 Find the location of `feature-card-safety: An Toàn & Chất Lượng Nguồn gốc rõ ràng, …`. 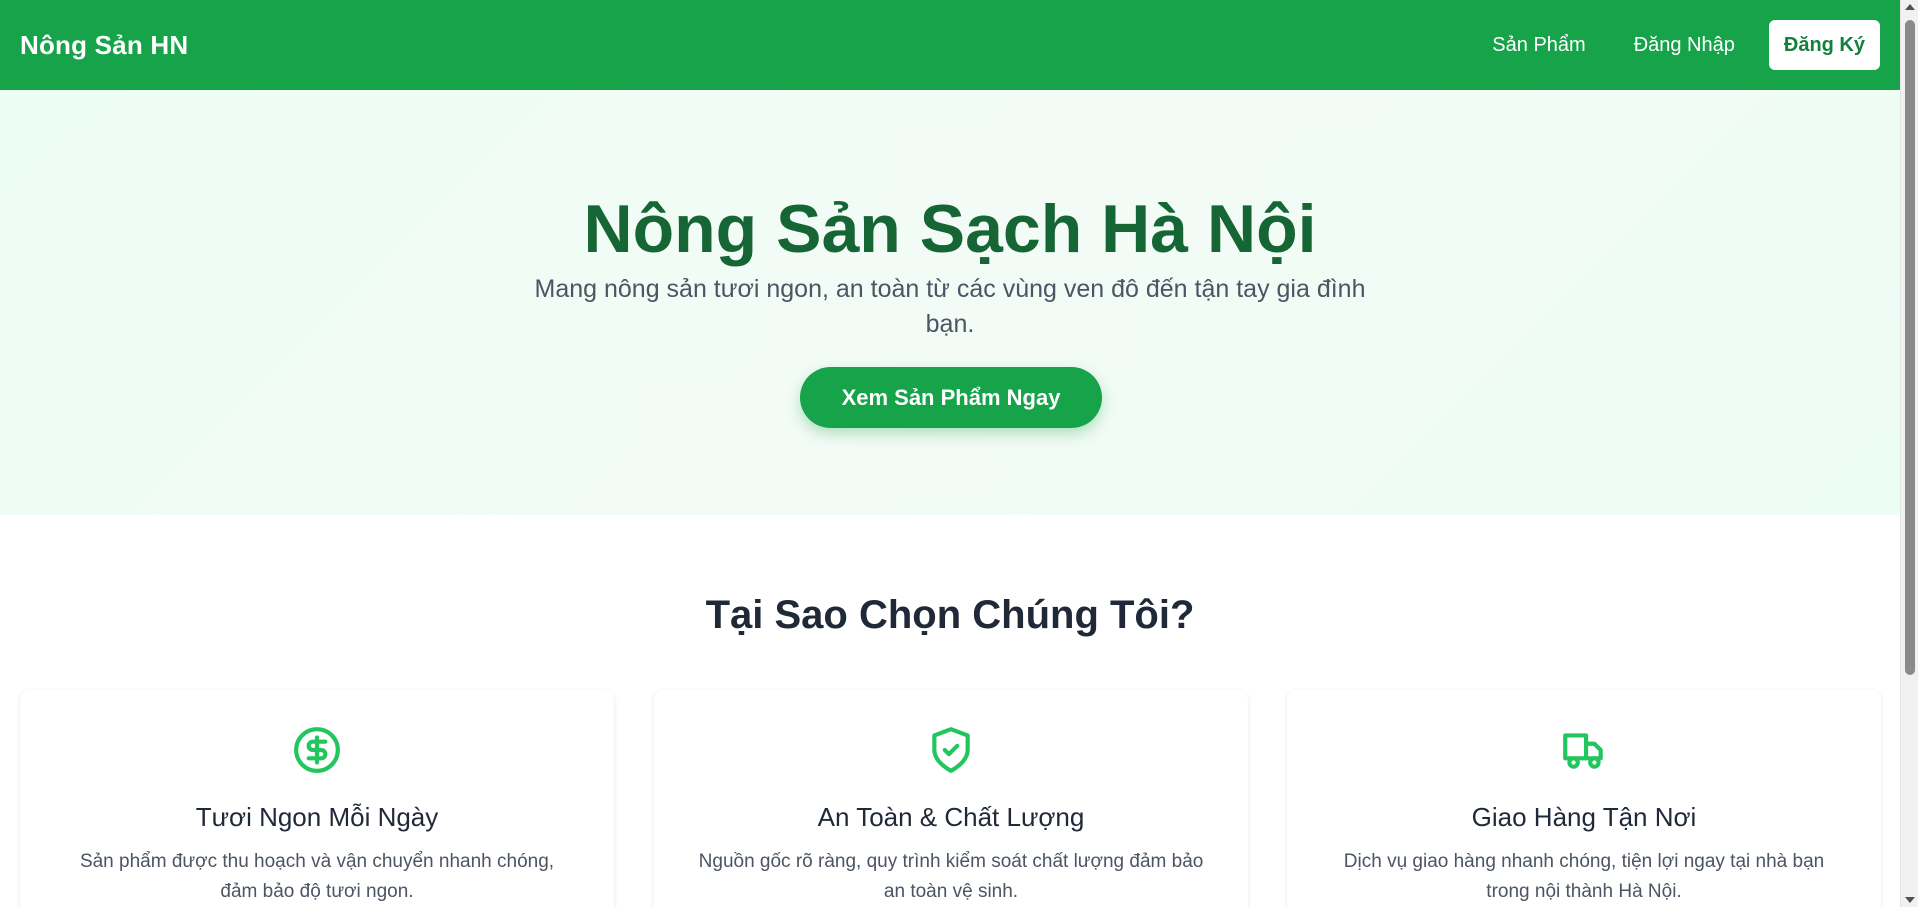

feature-card-safety: An Toàn & Chất Lượng Nguồn gốc rõ ràng, … is located at coordinates (951, 798).